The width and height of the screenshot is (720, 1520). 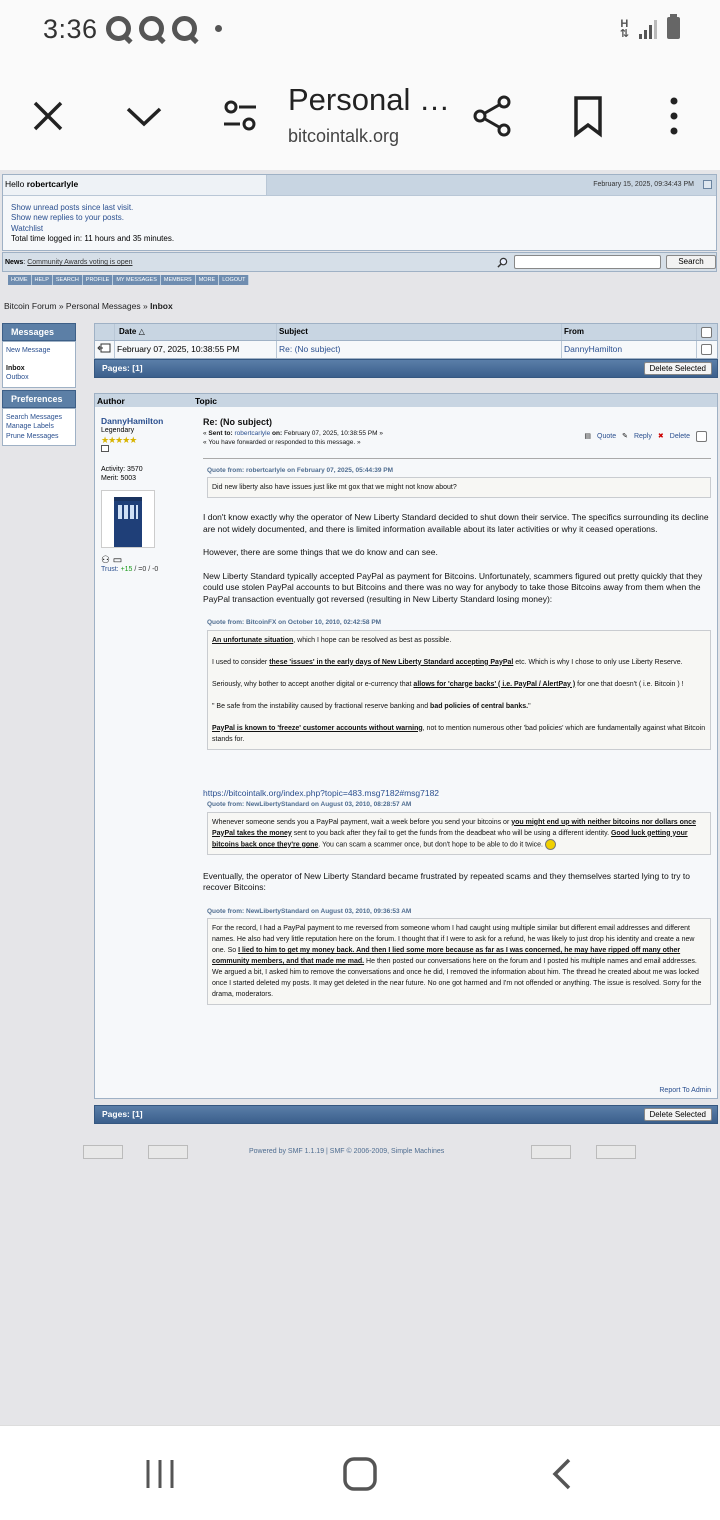 I want to click on share-icon, so click(x=492, y=116).